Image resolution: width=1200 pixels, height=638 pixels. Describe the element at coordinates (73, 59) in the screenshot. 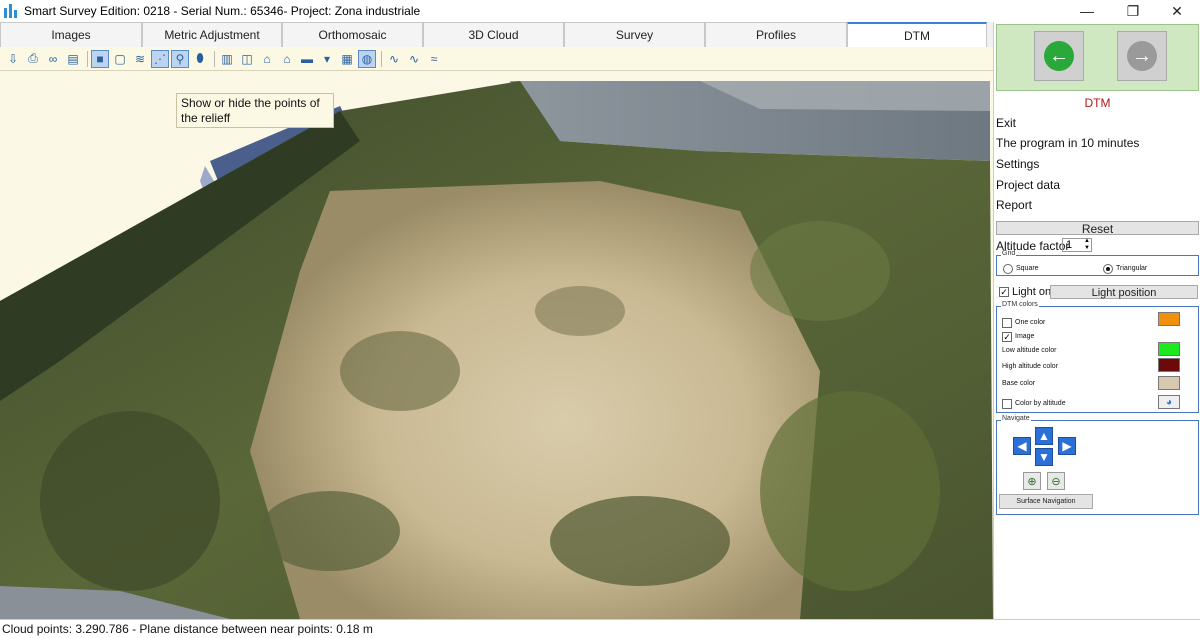

I see `export-dxf-icon: ▤` at that location.